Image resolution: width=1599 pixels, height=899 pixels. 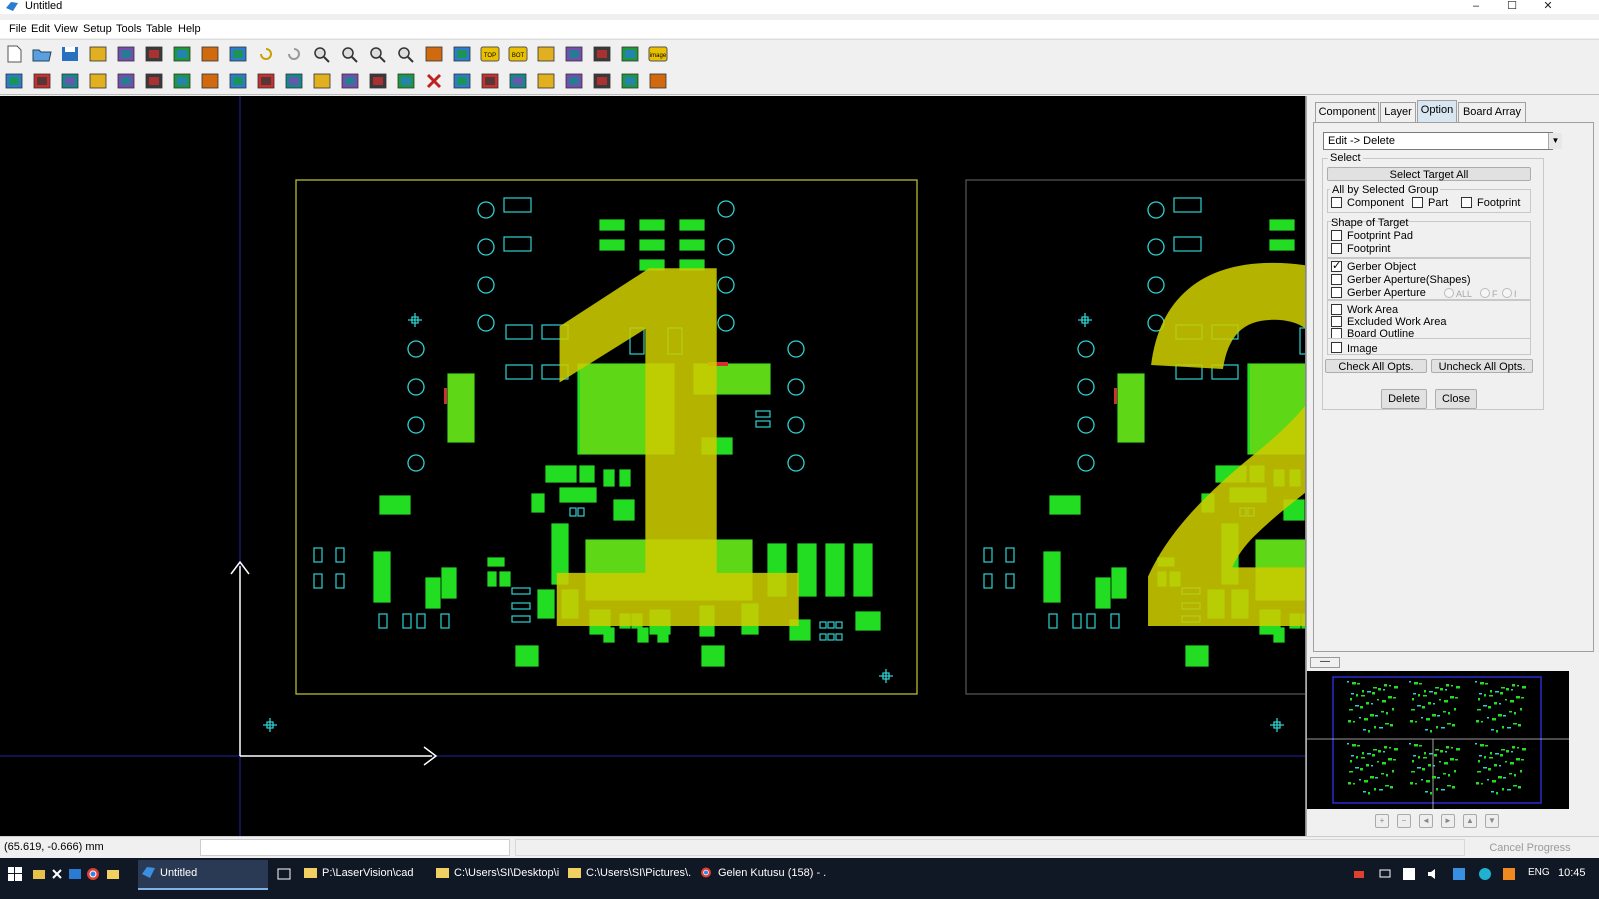 What do you see at coordinates (203, 875) in the screenshot?
I see `taskbar-item-untitled: Untitled` at bounding box center [203, 875].